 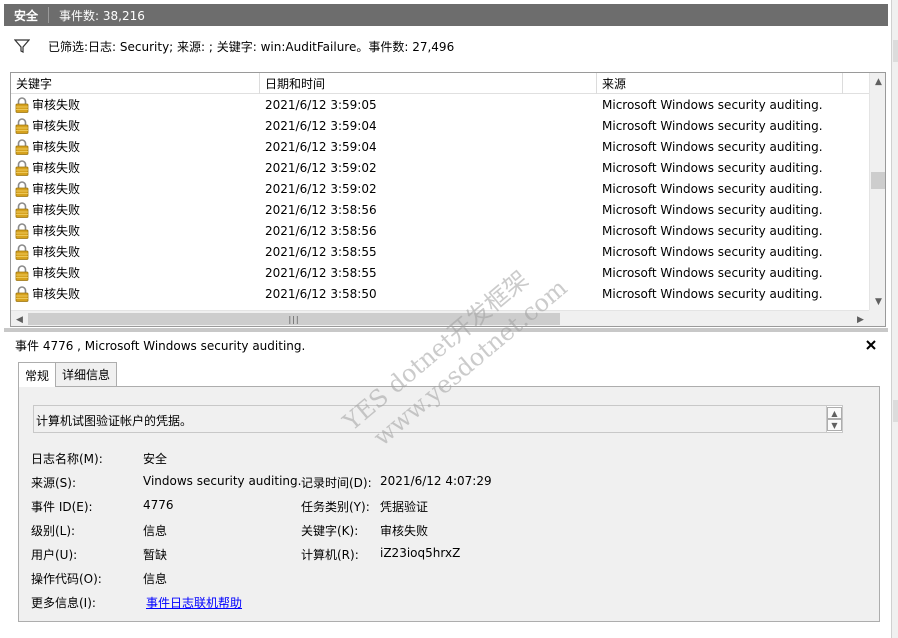 I want to click on horizontal-scrollbar: ◀ ||| ▶, so click(x=440, y=318).